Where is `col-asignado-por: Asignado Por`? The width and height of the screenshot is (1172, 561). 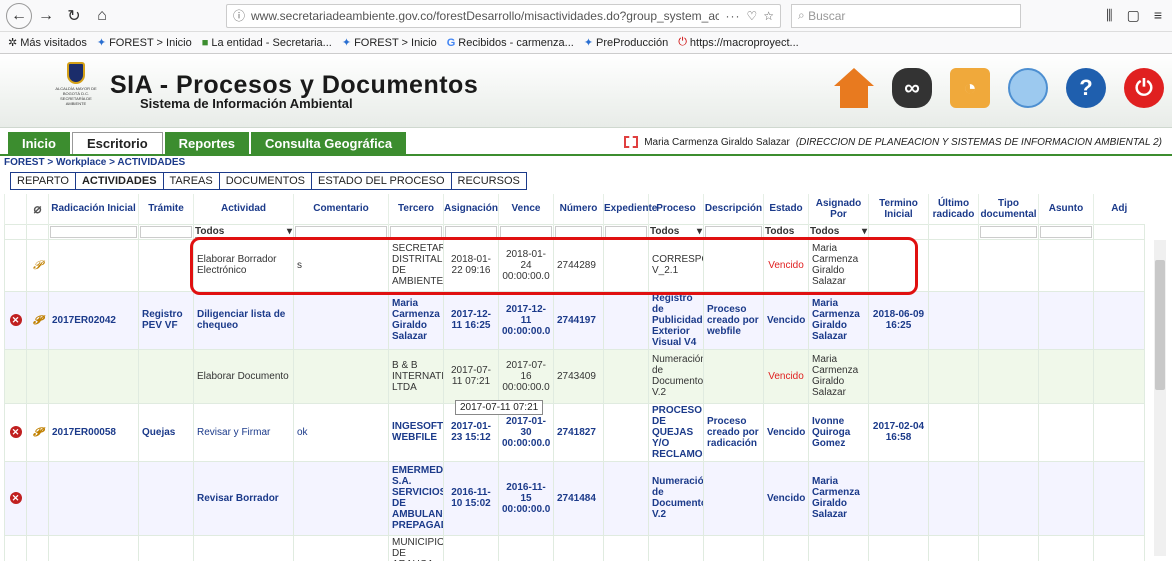 col-asignado-por: Asignado Por is located at coordinates (838, 209).